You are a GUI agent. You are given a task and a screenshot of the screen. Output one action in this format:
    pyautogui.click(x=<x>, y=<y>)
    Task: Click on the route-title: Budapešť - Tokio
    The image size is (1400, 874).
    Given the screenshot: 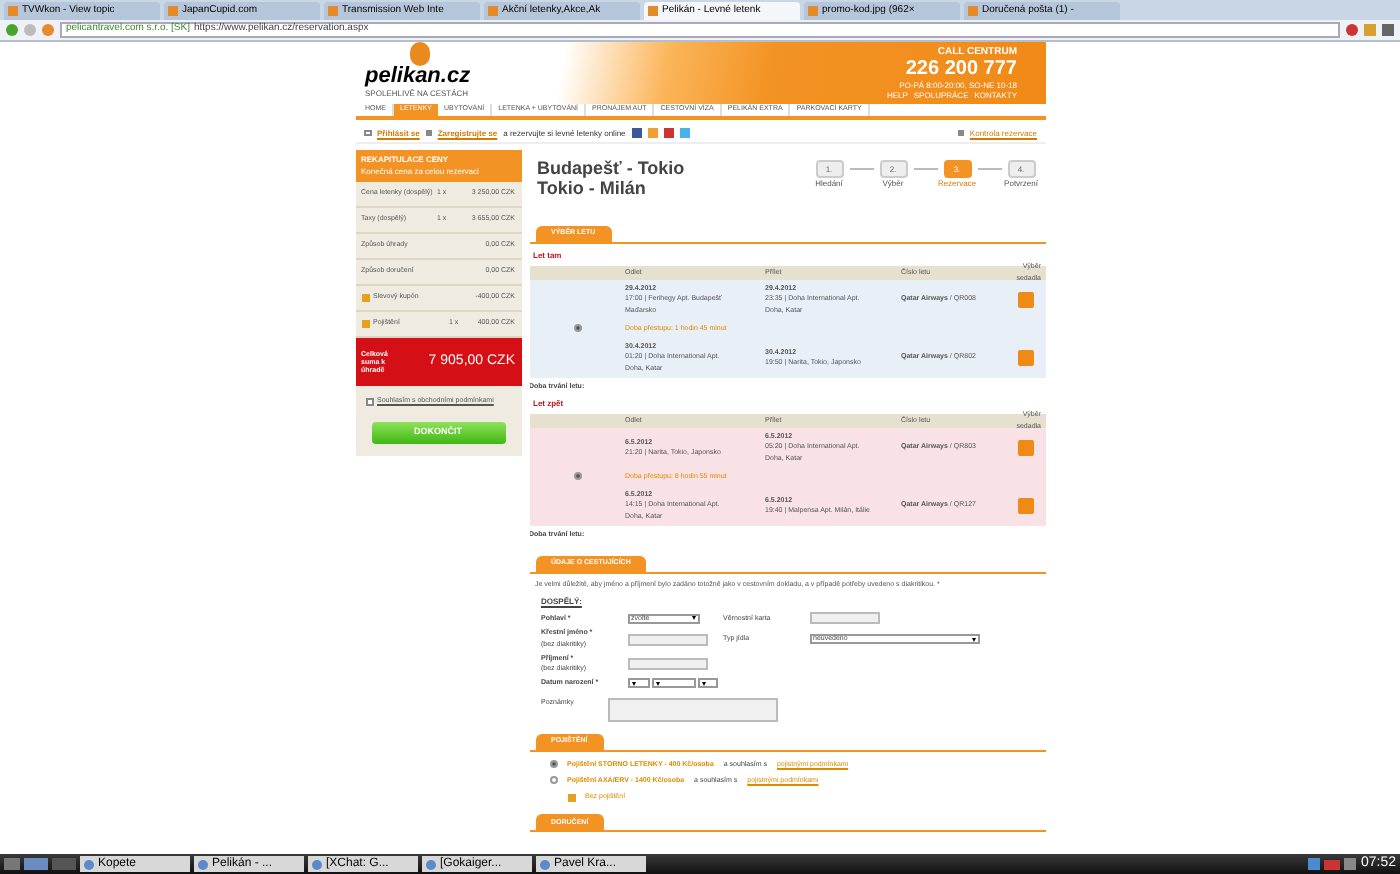 What is the action you would take?
    pyautogui.click(x=611, y=168)
    